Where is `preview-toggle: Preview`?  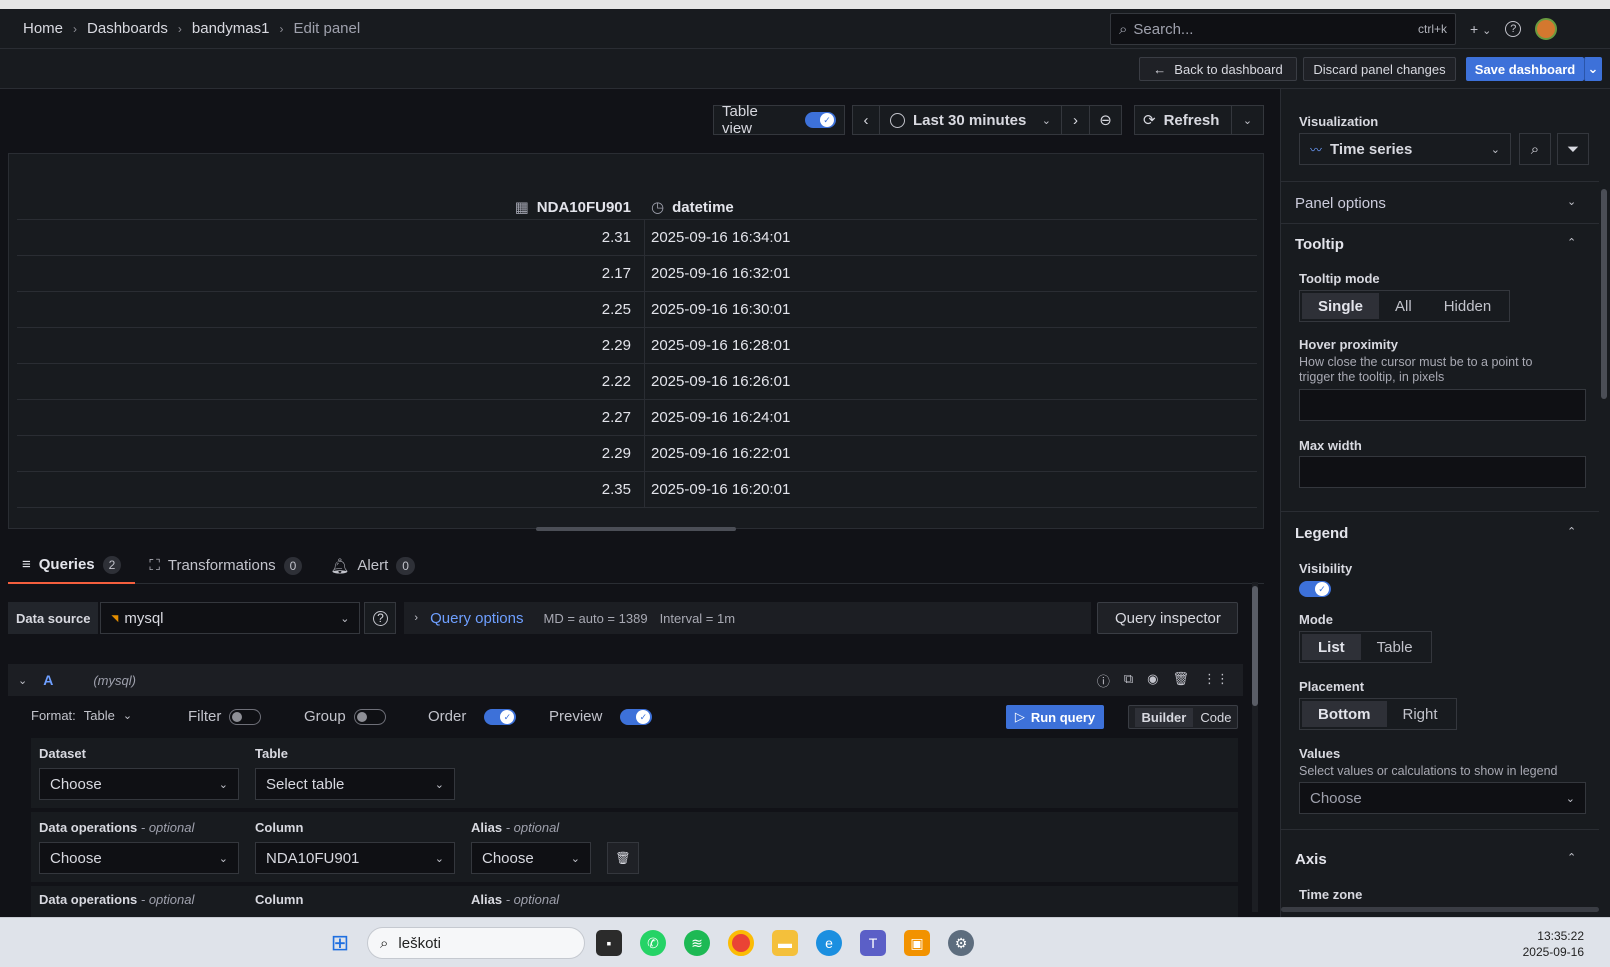 preview-toggle: Preview is located at coordinates (601, 716).